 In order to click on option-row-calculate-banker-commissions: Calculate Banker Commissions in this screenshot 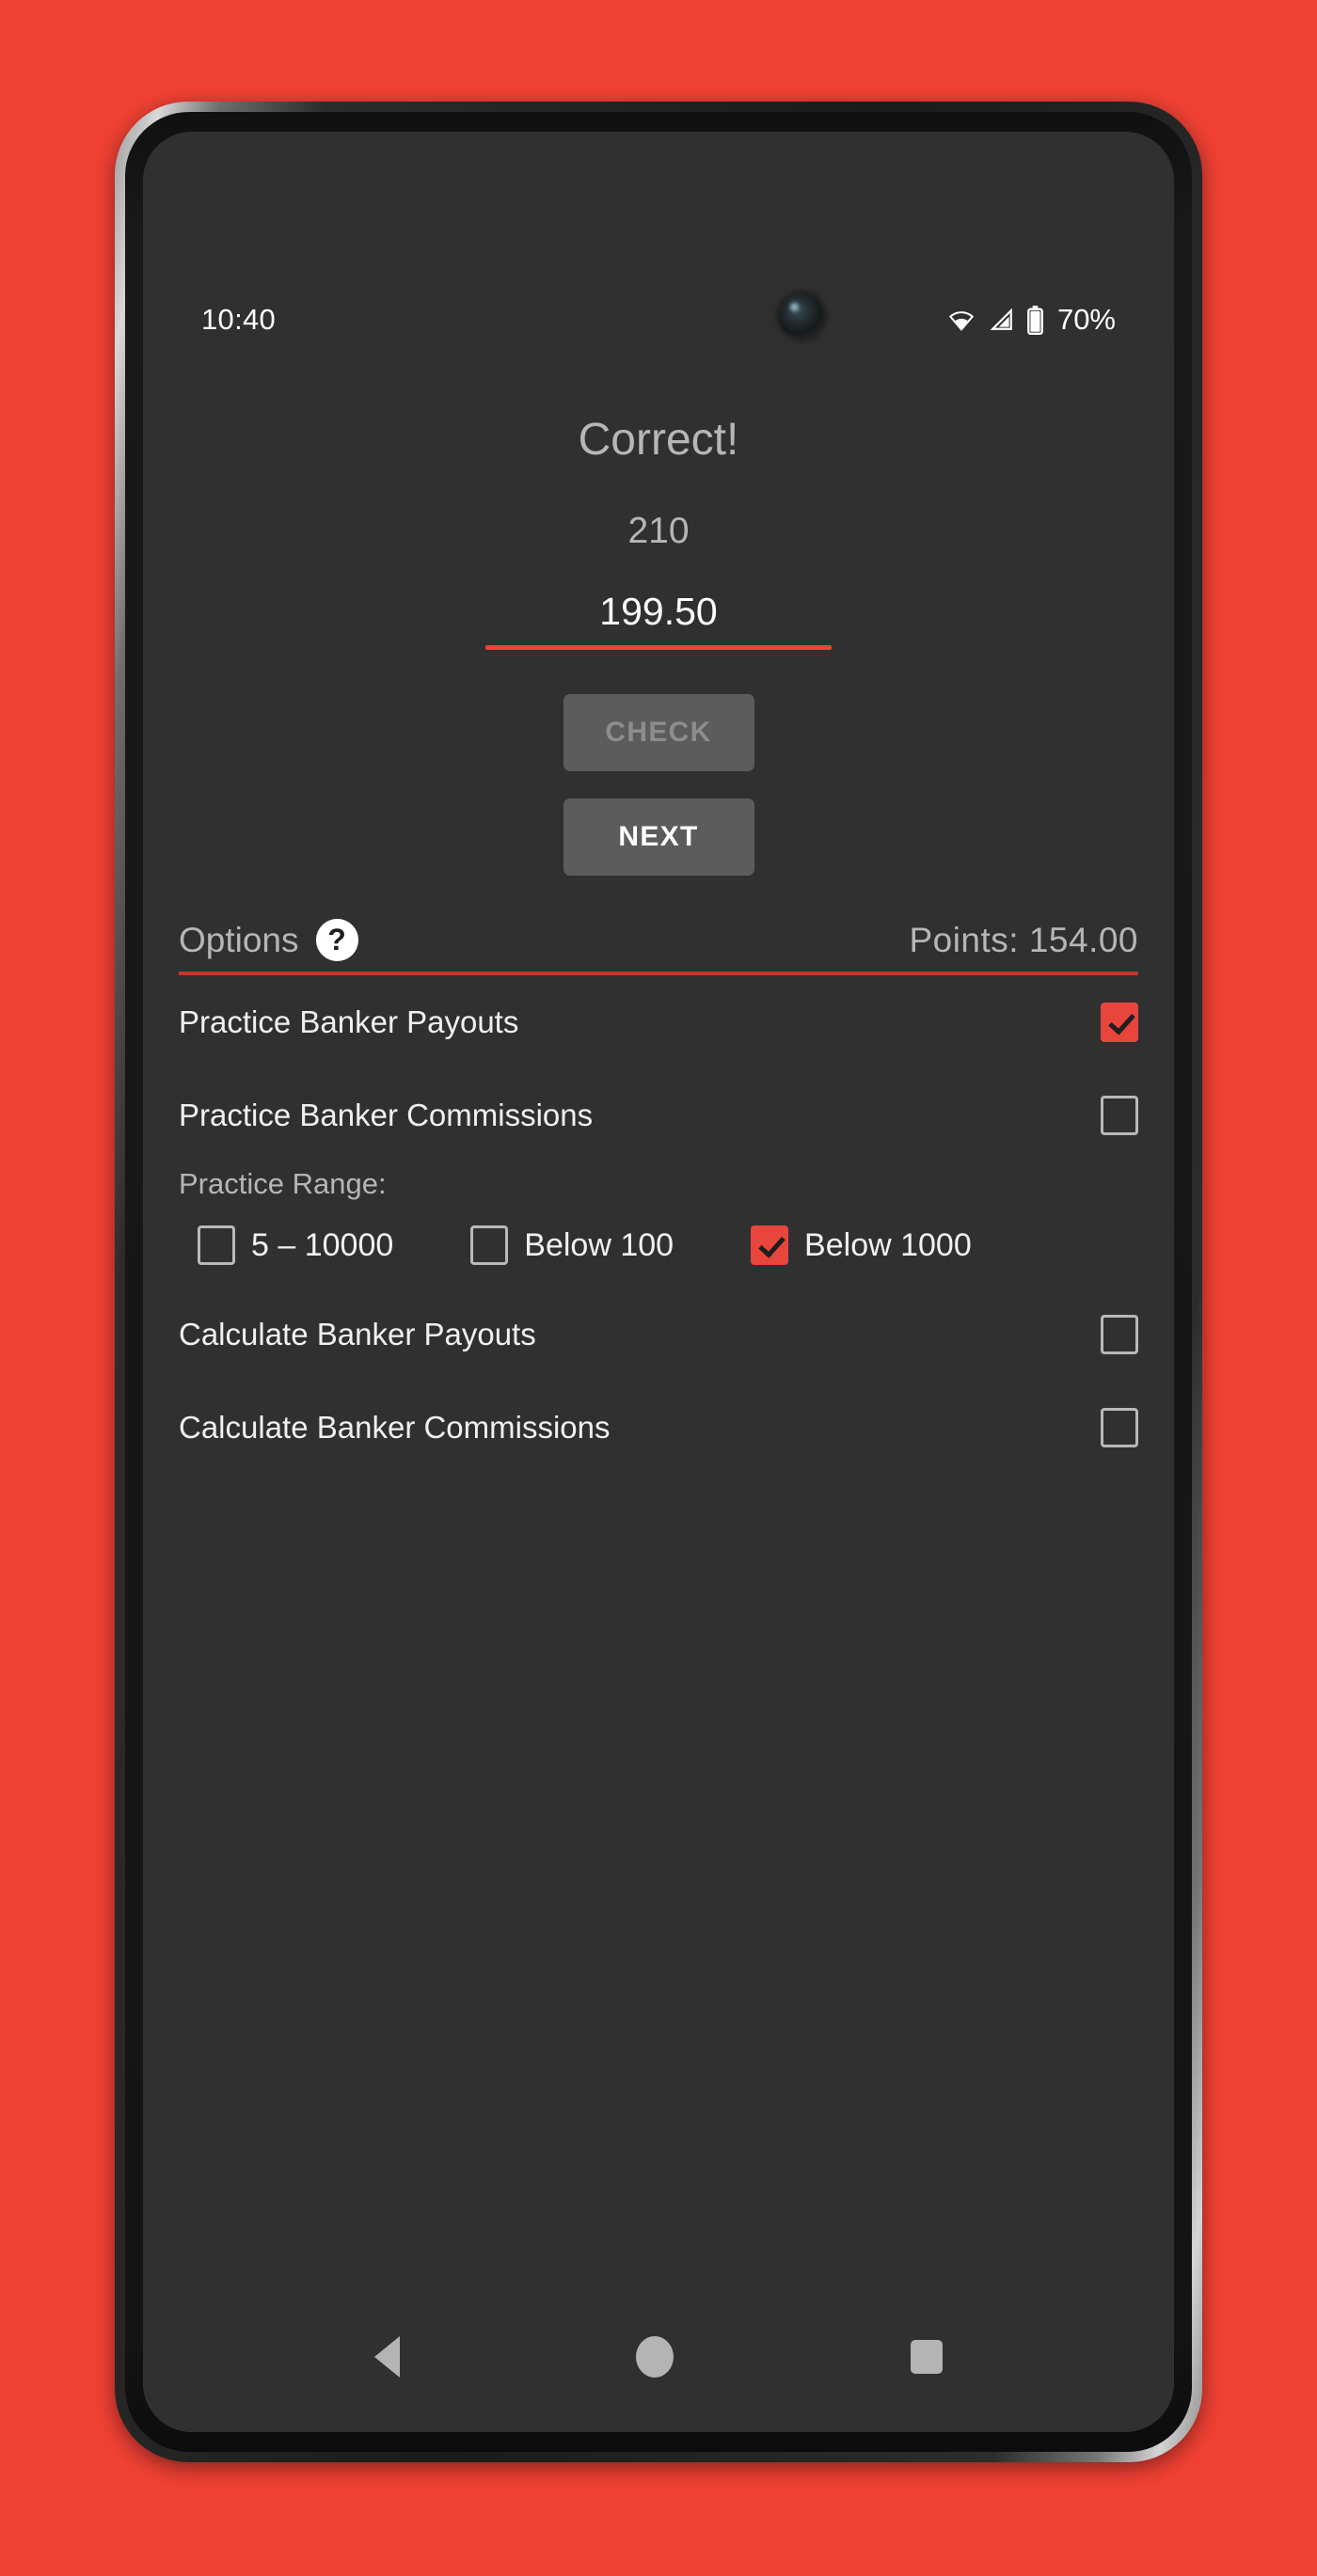, I will do `click(658, 1427)`.